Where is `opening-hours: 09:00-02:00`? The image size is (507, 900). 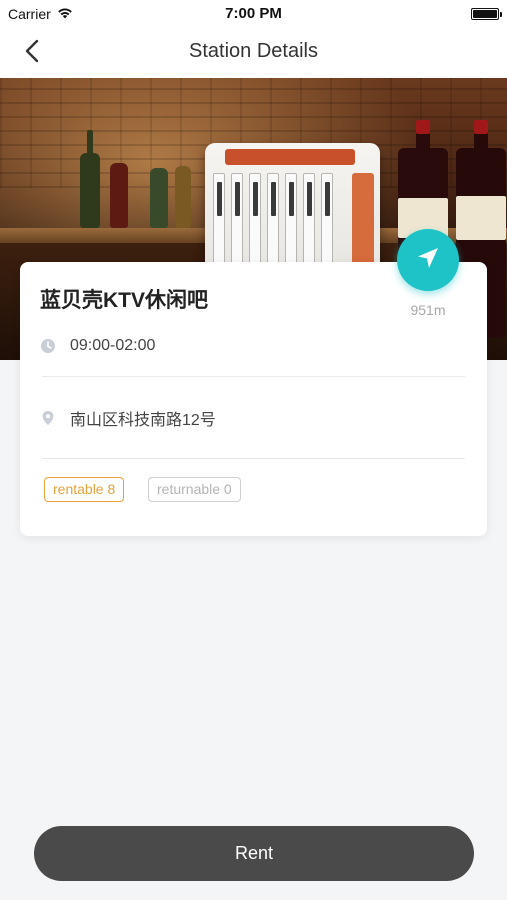
opening-hours: 09:00-02:00 is located at coordinates (113, 345).